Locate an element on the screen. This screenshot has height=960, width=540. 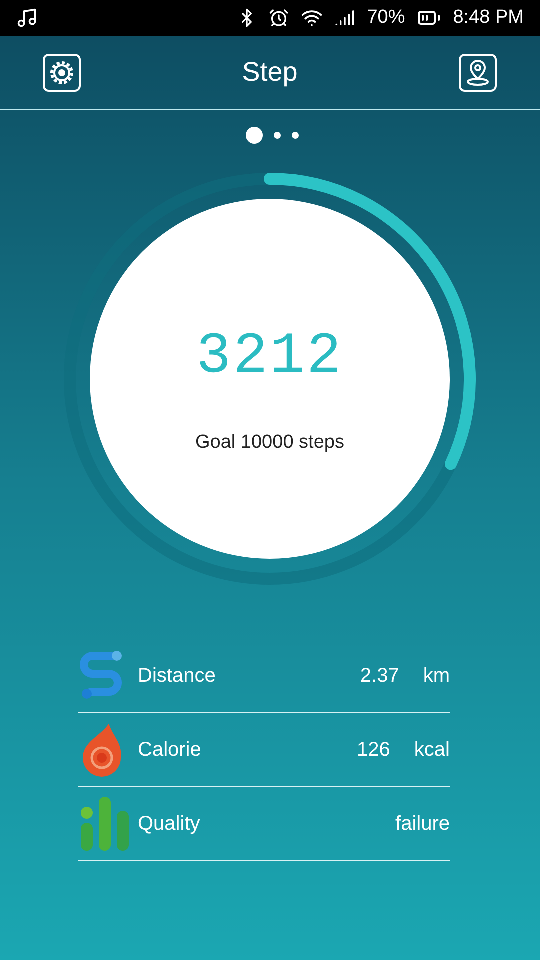
stat-value: failure is located at coordinates (423, 824).